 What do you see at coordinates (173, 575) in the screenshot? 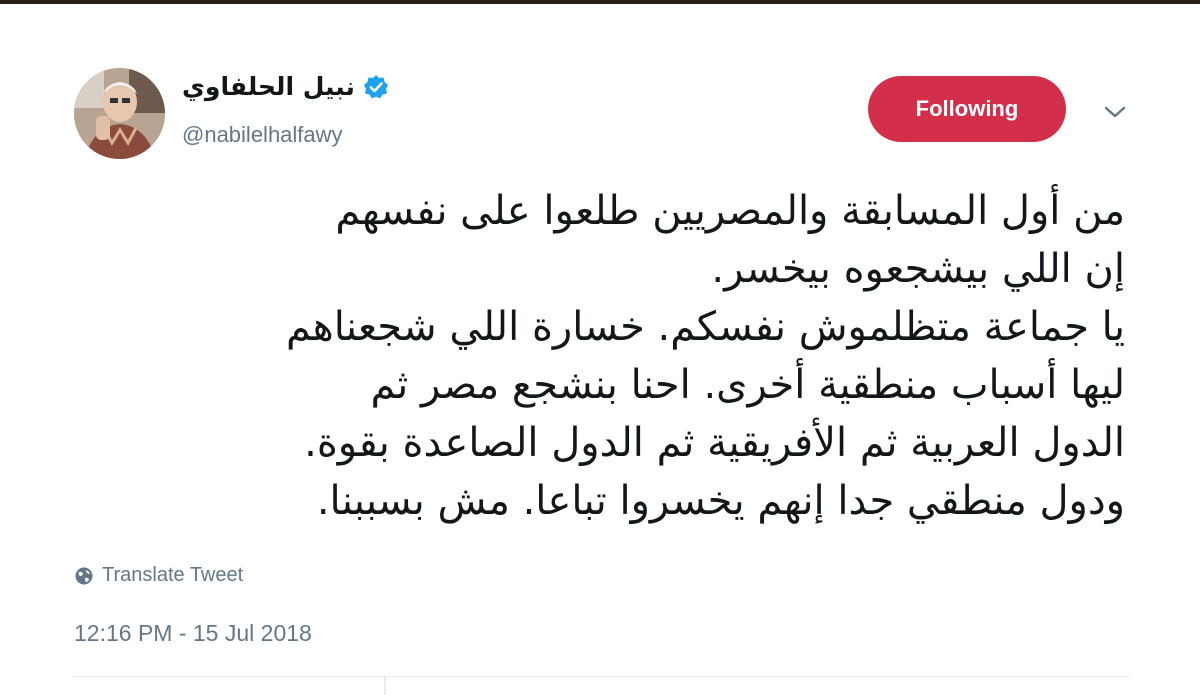
I see `translate-tweet-label: Translate Tweet` at bounding box center [173, 575].